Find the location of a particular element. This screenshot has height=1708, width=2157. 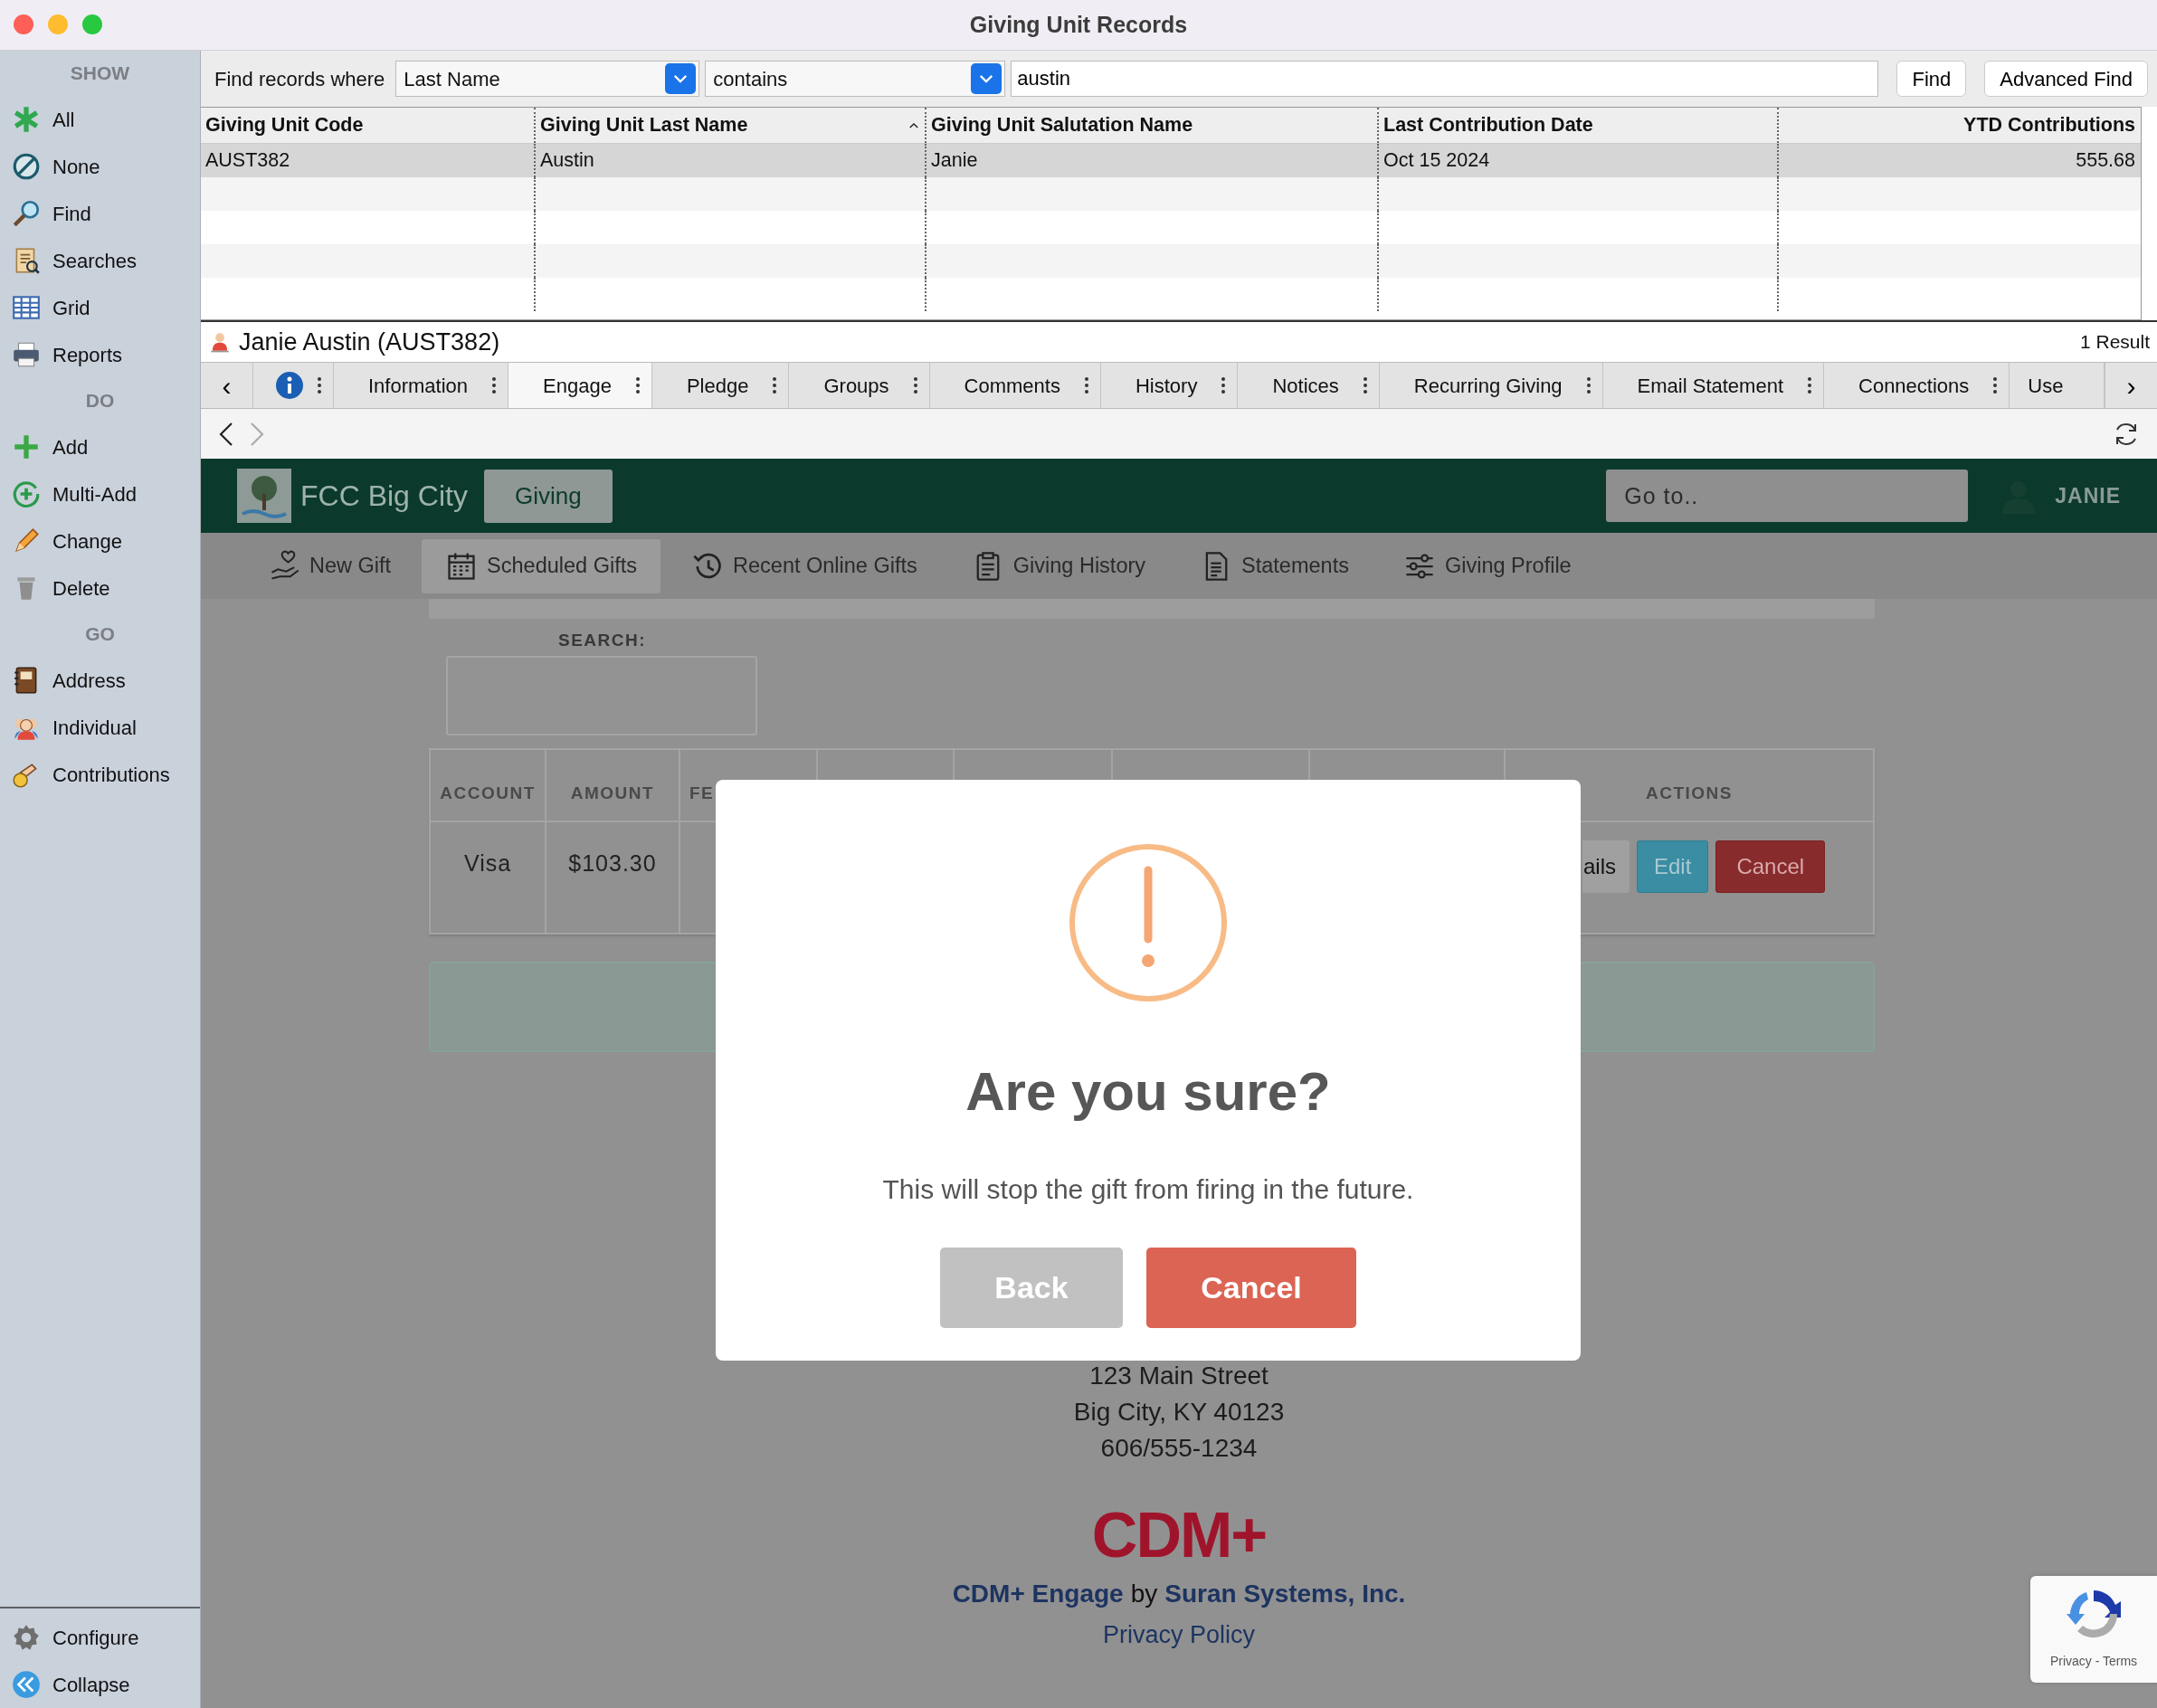

table-cell-text: 555.68 is located at coordinates (2105, 161).